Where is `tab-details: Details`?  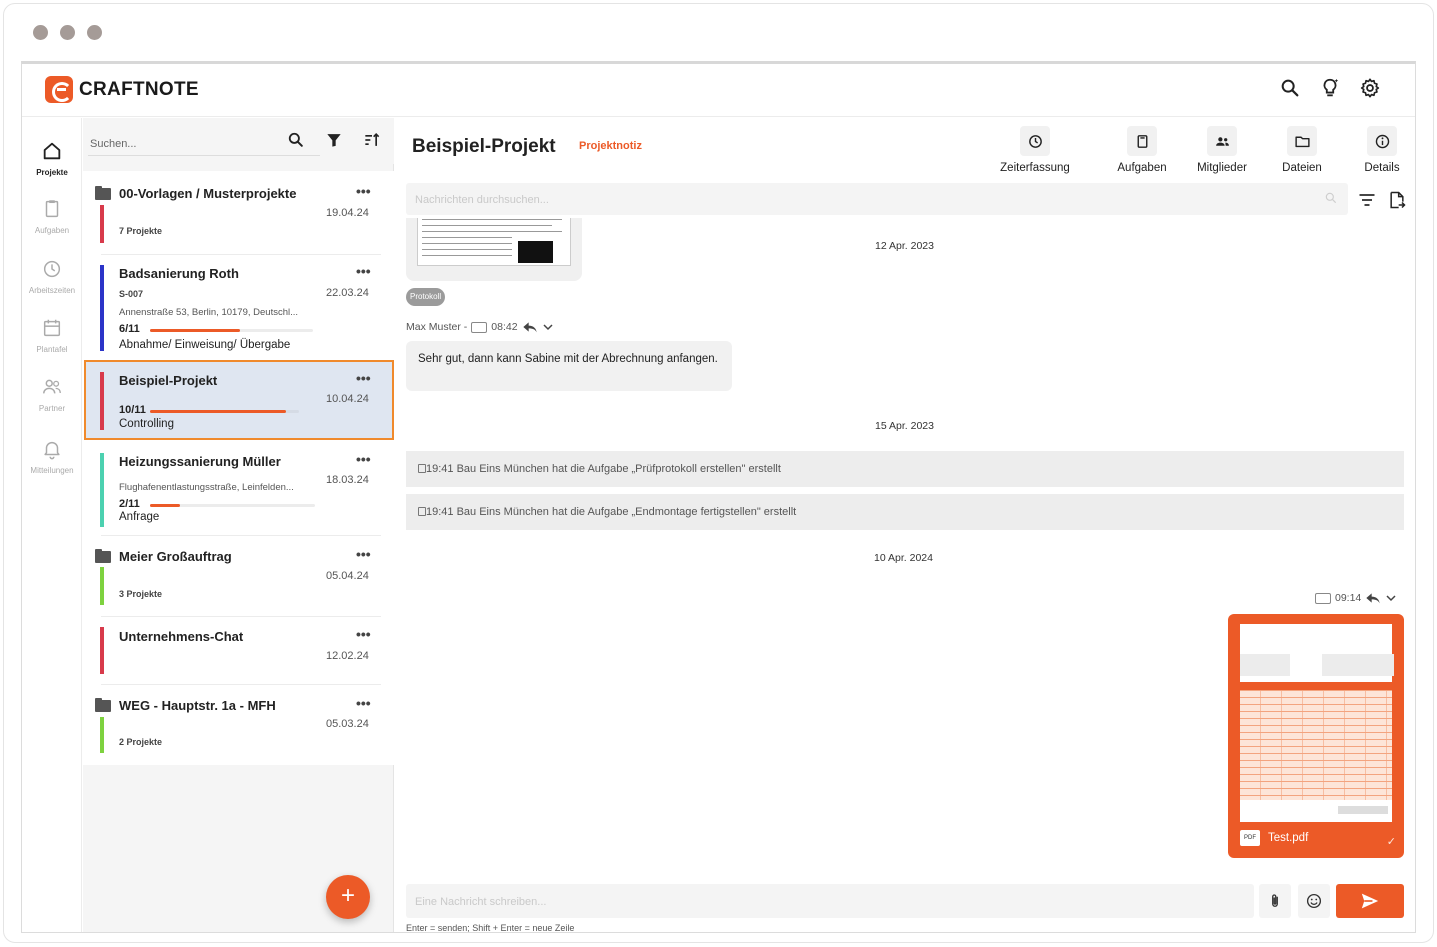 tab-details: Details is located at coordinates (1378, 150).